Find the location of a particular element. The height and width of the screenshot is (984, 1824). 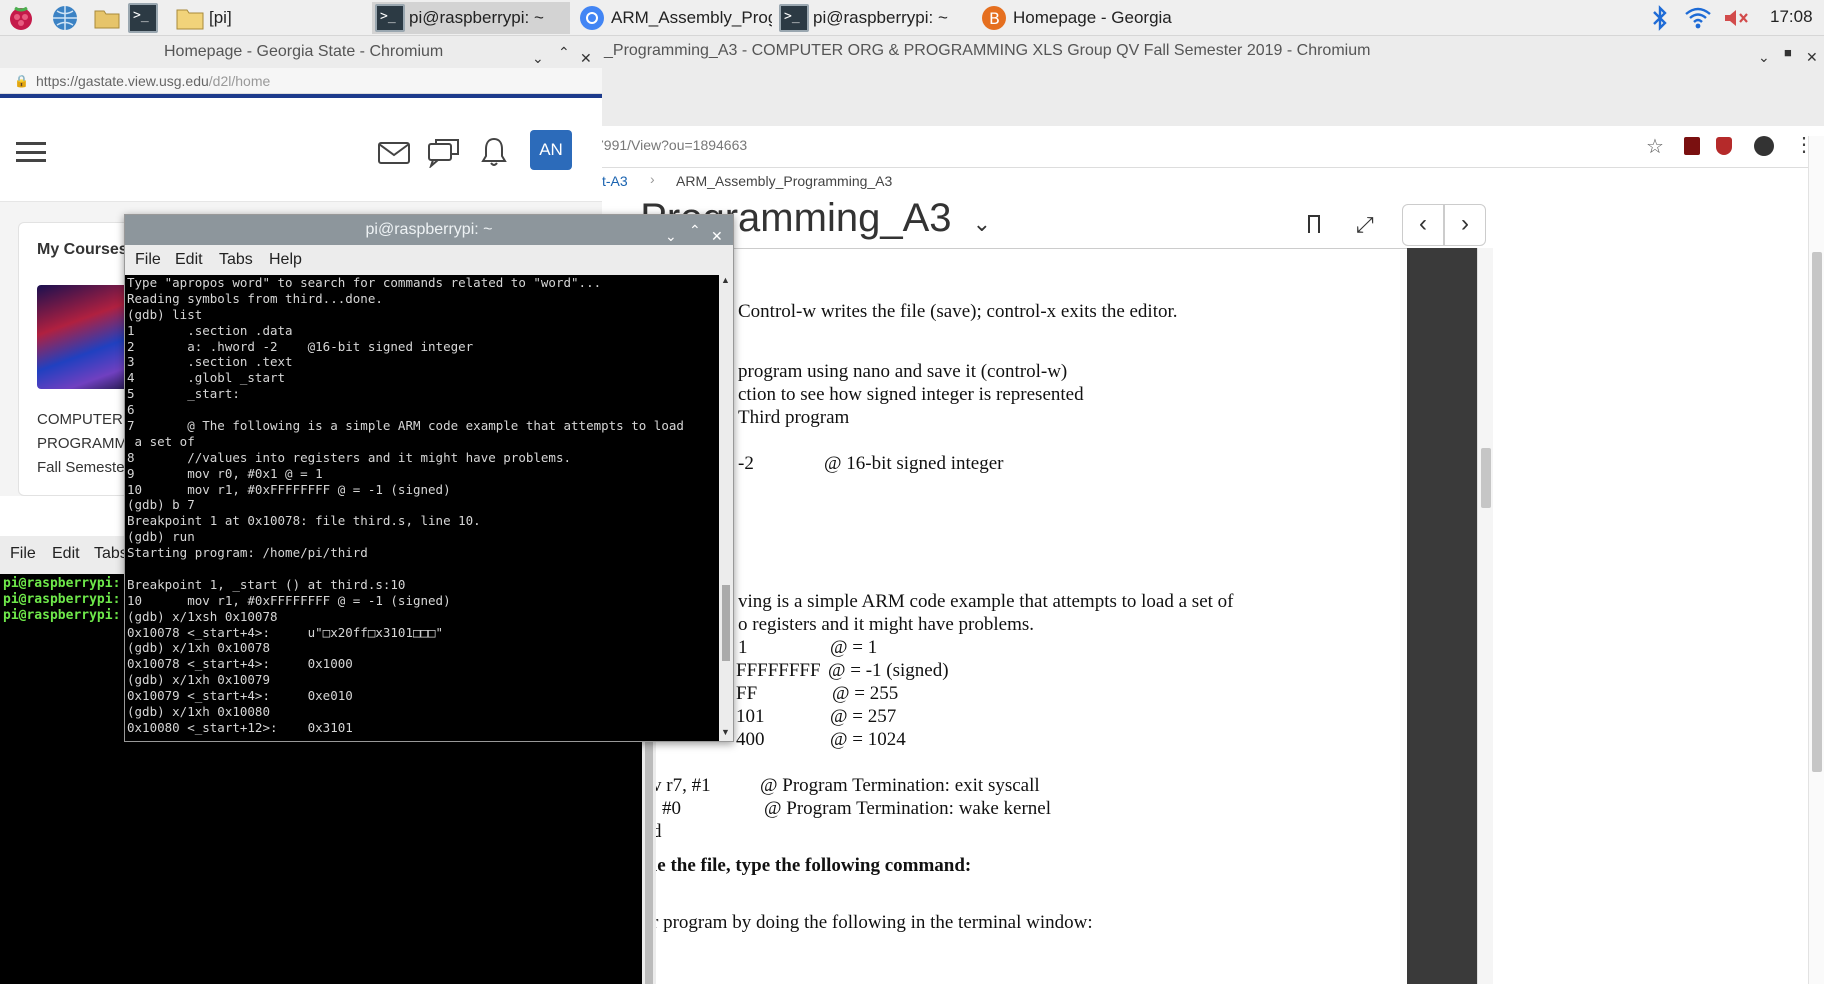

doc-line: o registers and it might have problems. is located at coordinates (886, 624).